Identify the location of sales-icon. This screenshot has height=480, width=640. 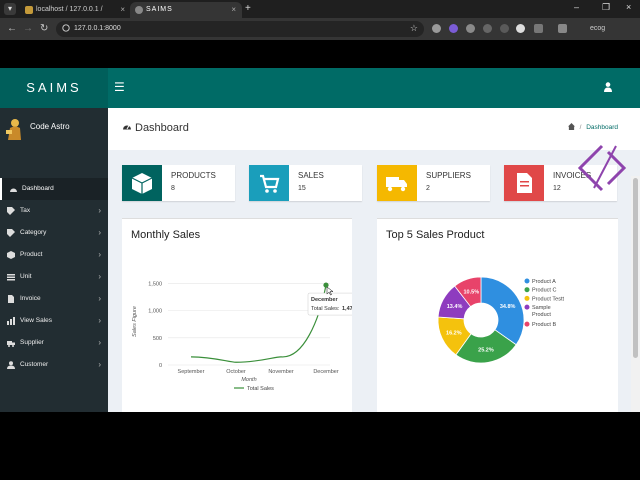
(11, 321).